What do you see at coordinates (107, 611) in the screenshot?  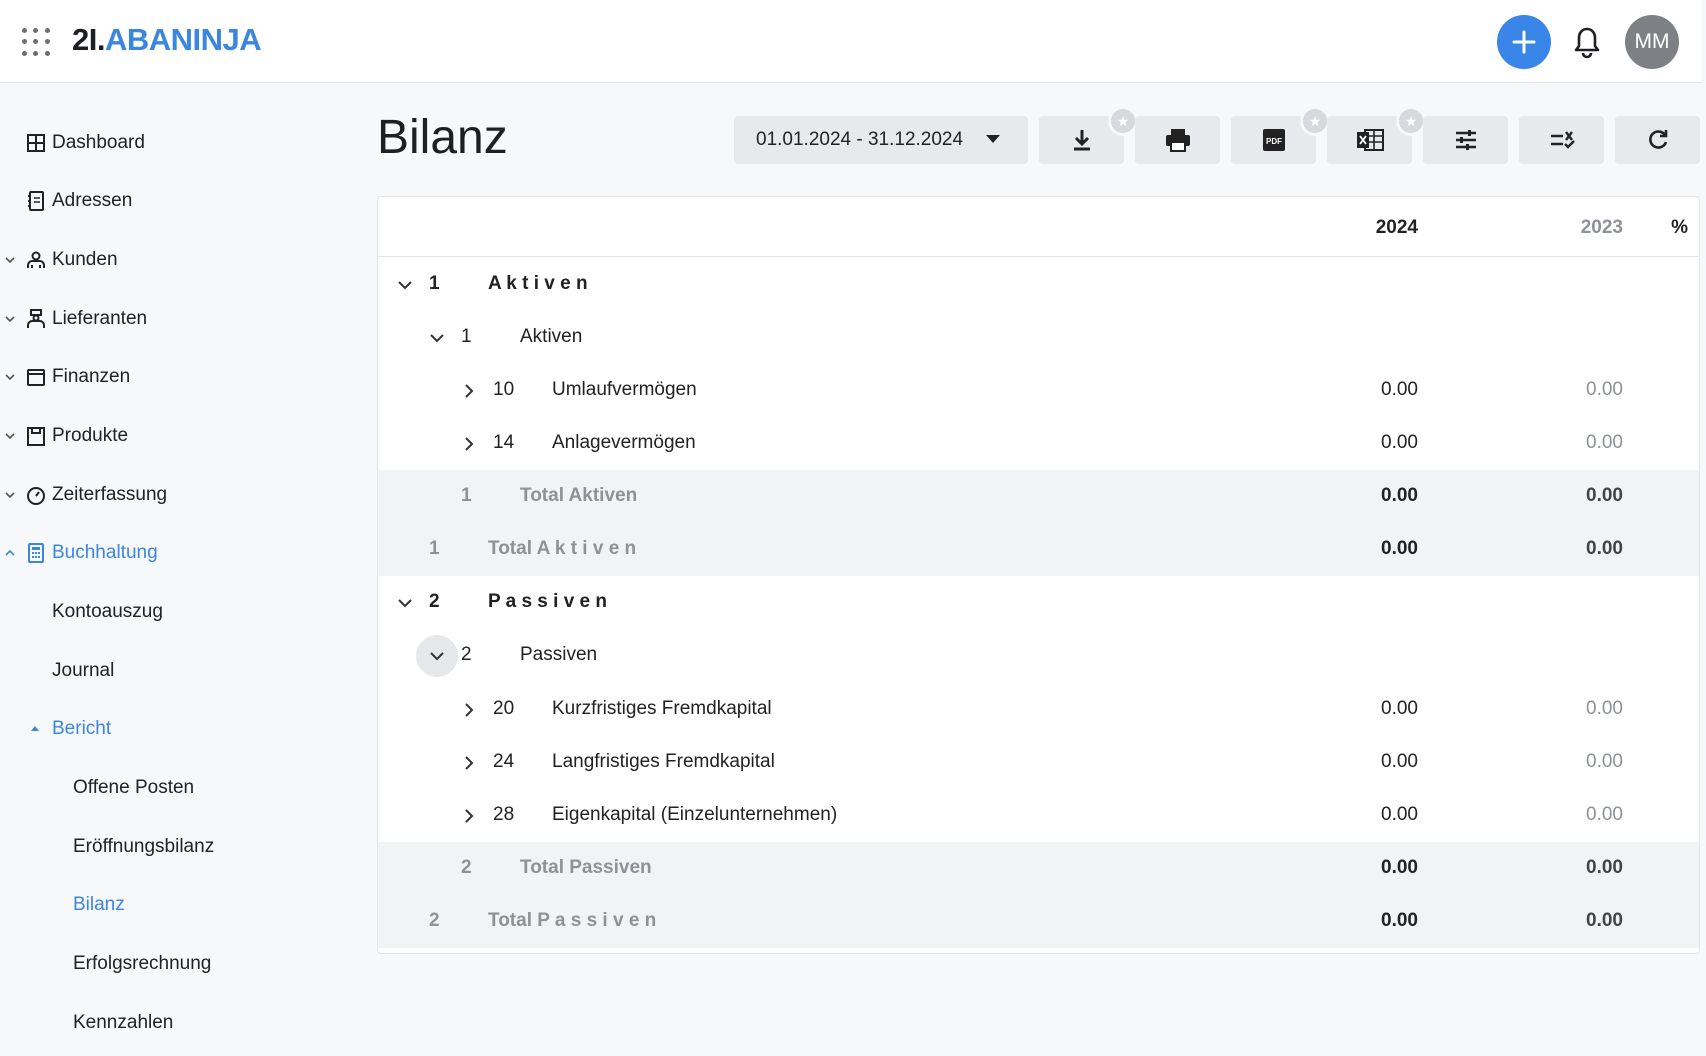 I see `sidebar-item-label: Kontoauszug` at bounding box center [107, 611].